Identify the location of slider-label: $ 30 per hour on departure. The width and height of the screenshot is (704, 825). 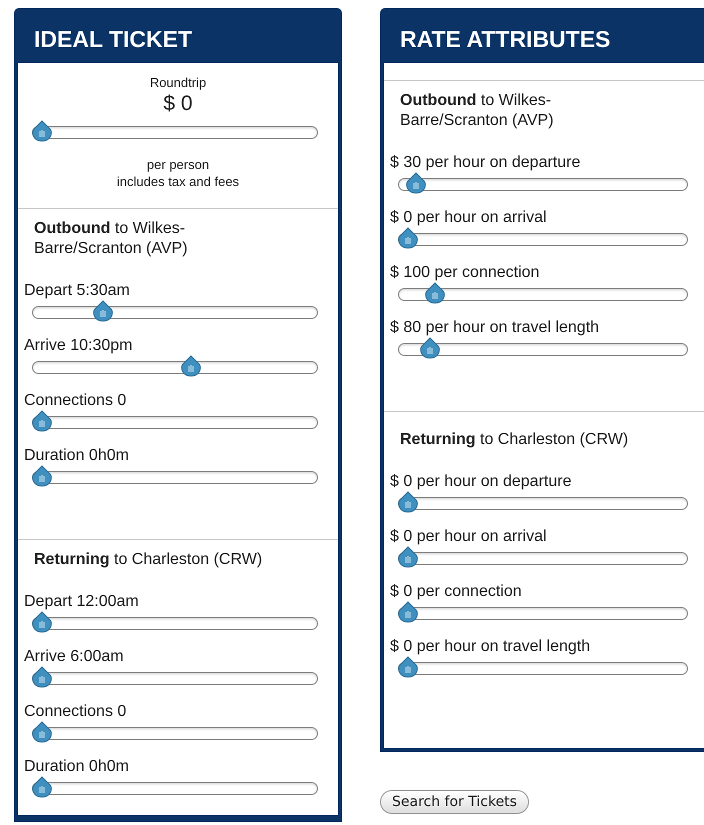
(486, 162).